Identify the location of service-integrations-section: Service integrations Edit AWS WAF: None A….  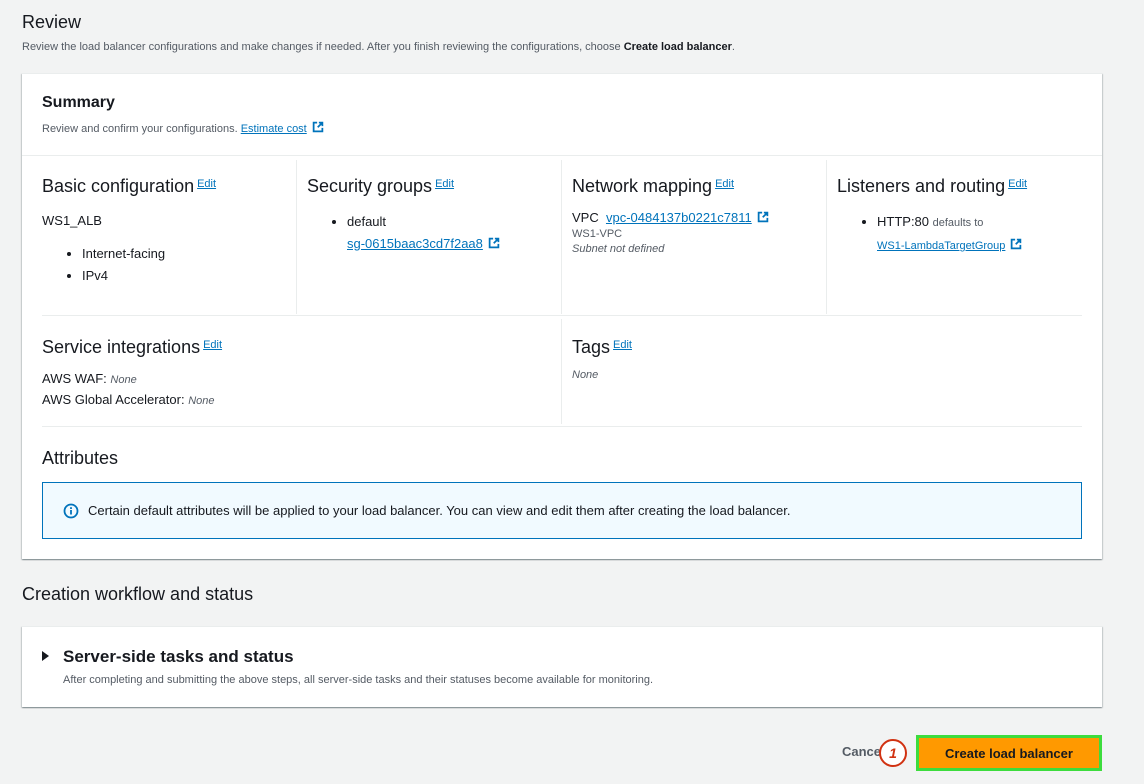
(292, 372).